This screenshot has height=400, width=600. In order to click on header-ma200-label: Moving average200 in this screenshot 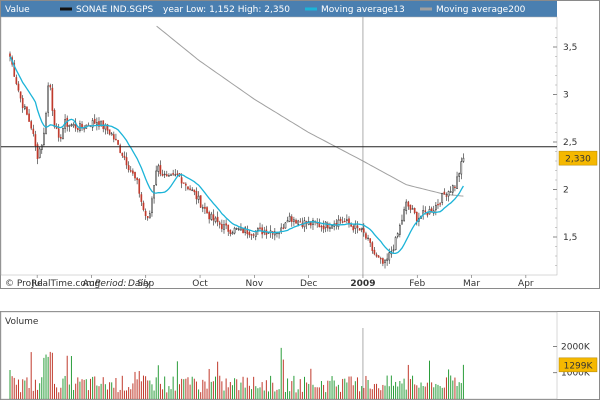, I will do `click(481, 10)`.